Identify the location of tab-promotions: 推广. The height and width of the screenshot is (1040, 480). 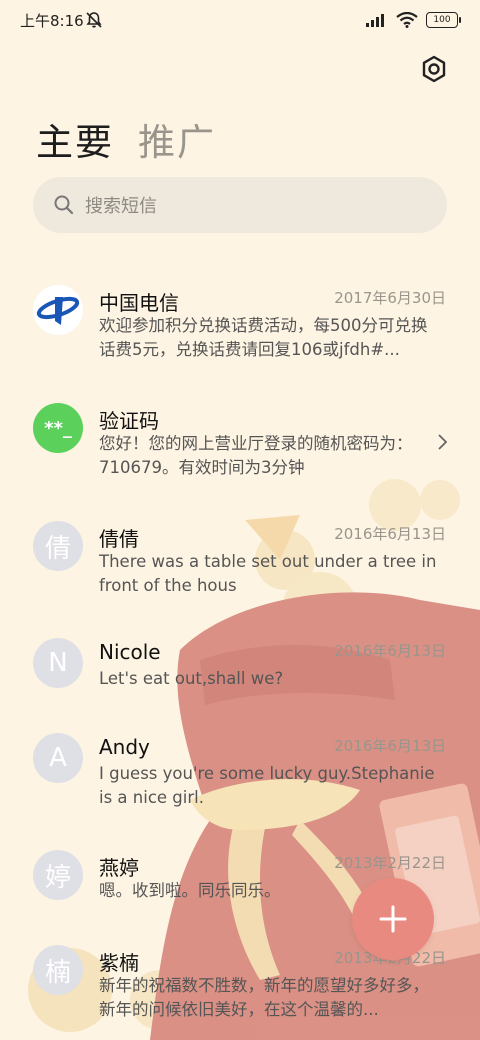
(177, 139).